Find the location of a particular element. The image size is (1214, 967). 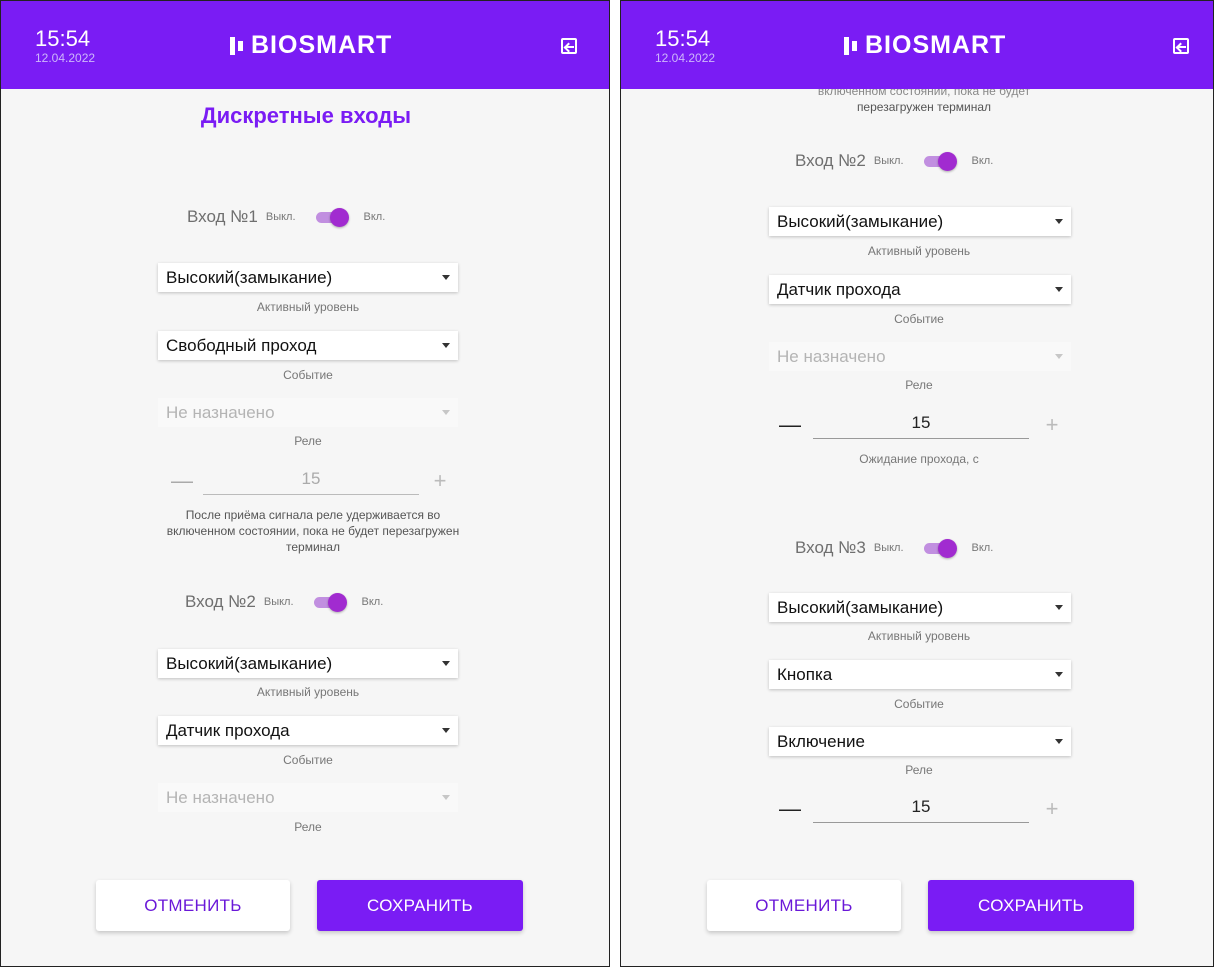

input-3-relay-value: Включение is located at coordinates (821, 741).